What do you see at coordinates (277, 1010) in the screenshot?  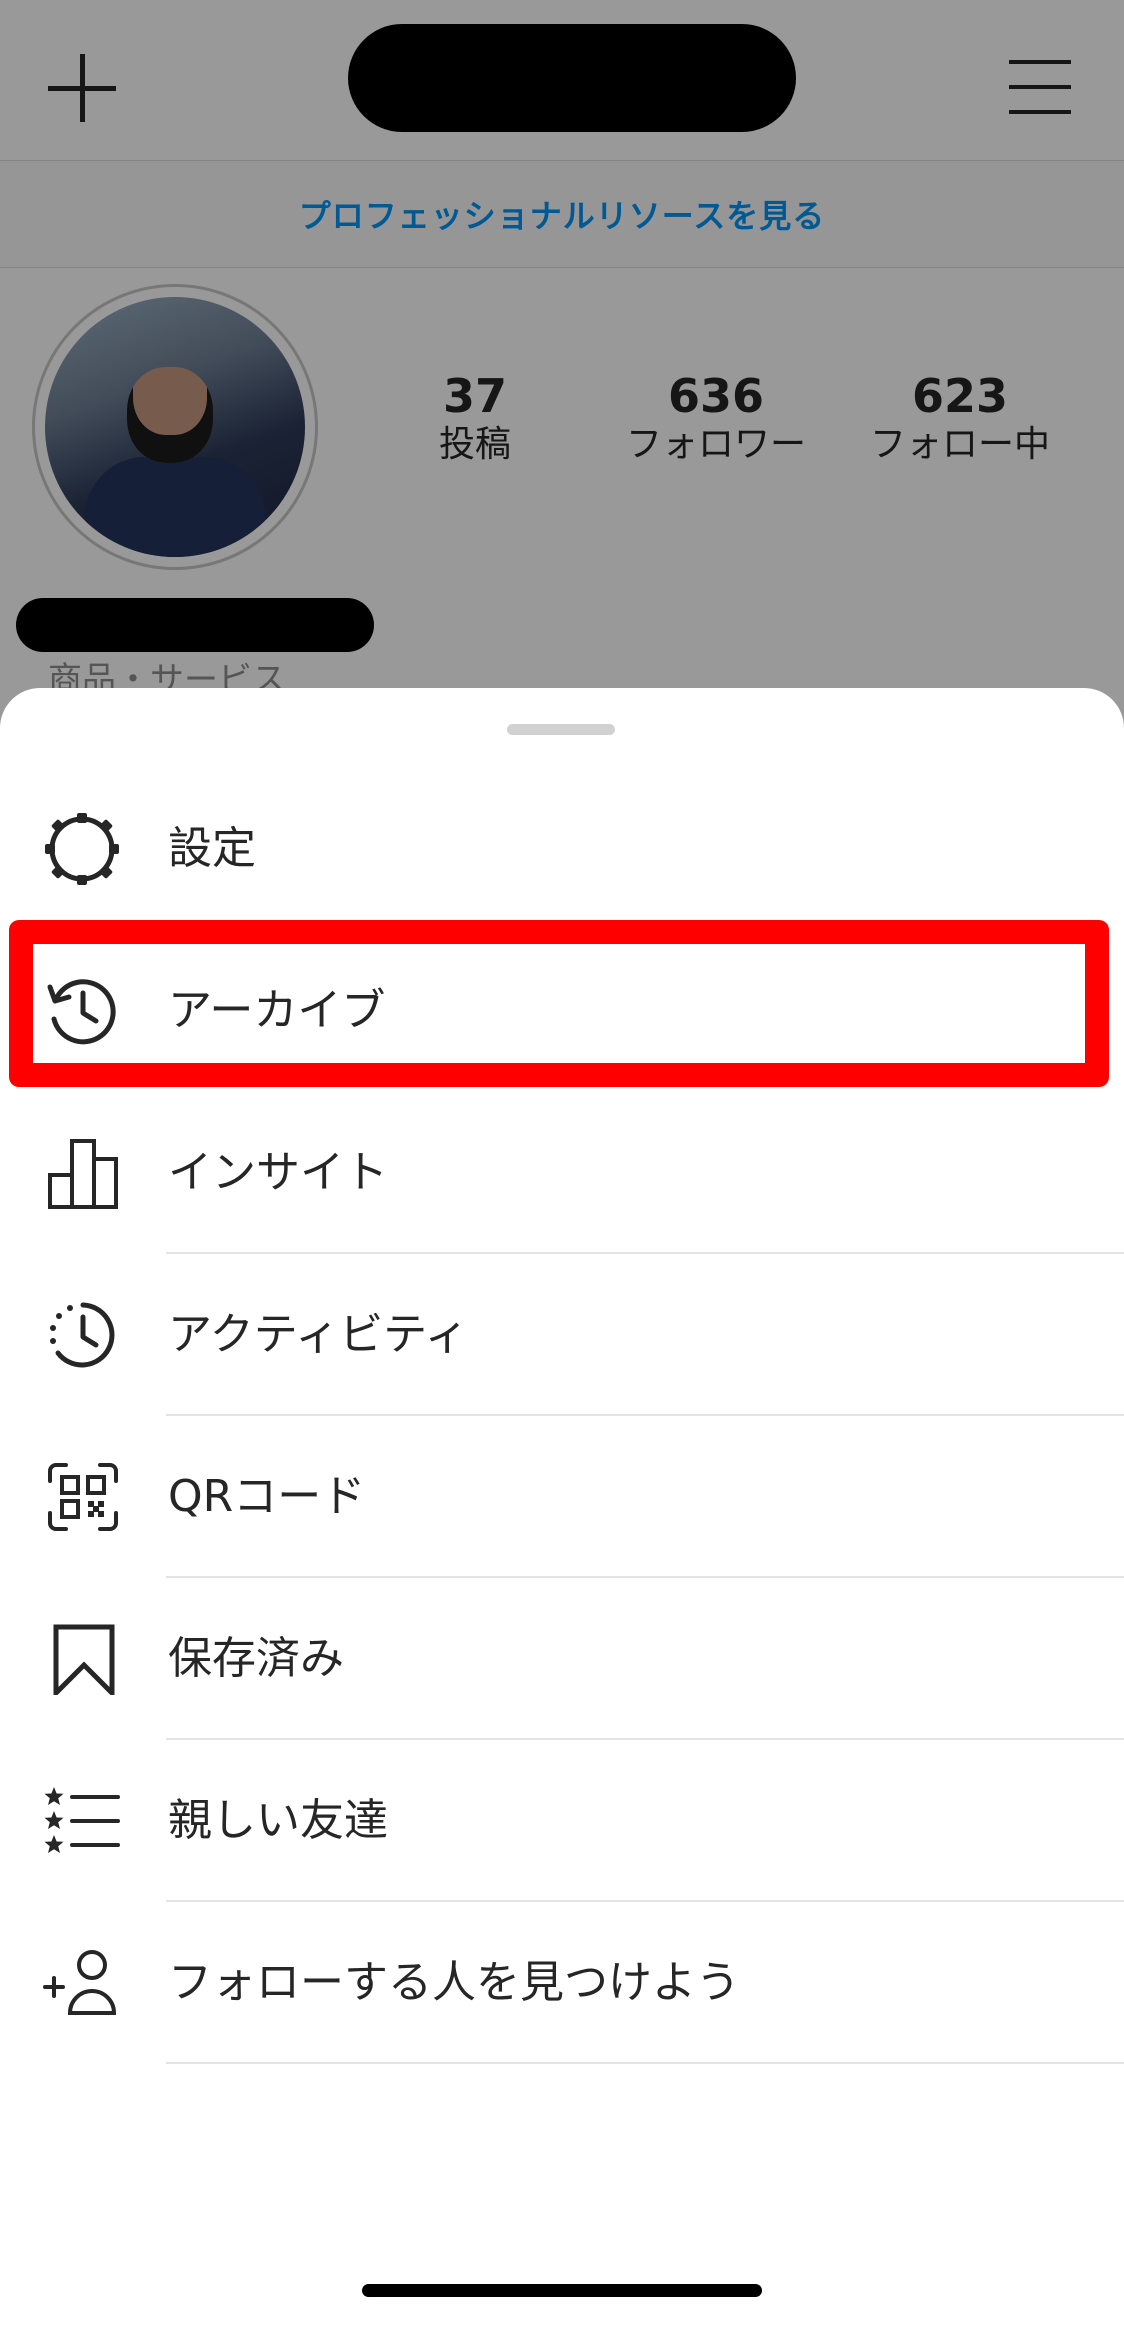 I see `menu-item-label: アーカイブ` at bounding box center [277, 1010].